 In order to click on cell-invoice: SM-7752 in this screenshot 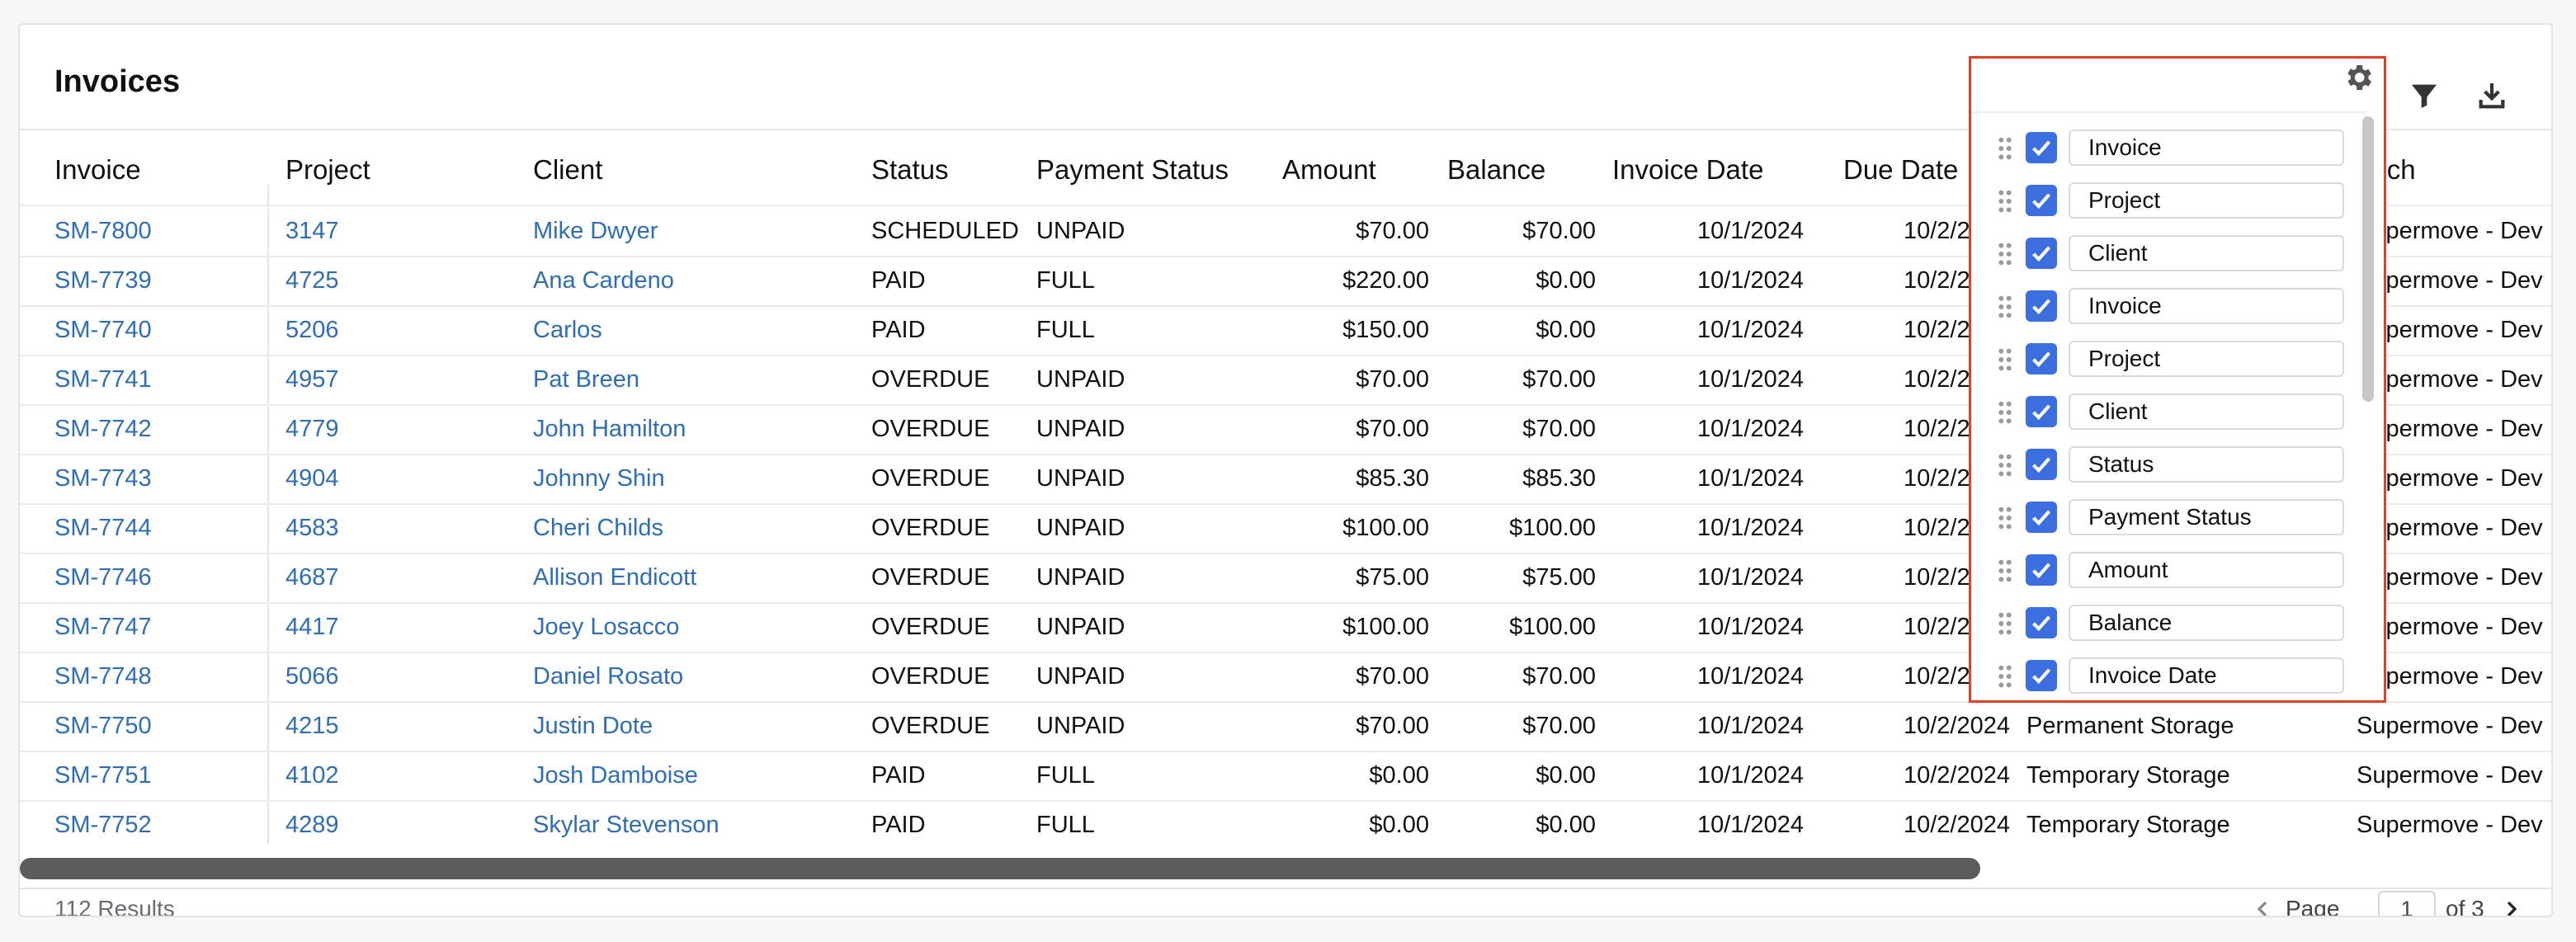, I will do `click(157, 823)`.